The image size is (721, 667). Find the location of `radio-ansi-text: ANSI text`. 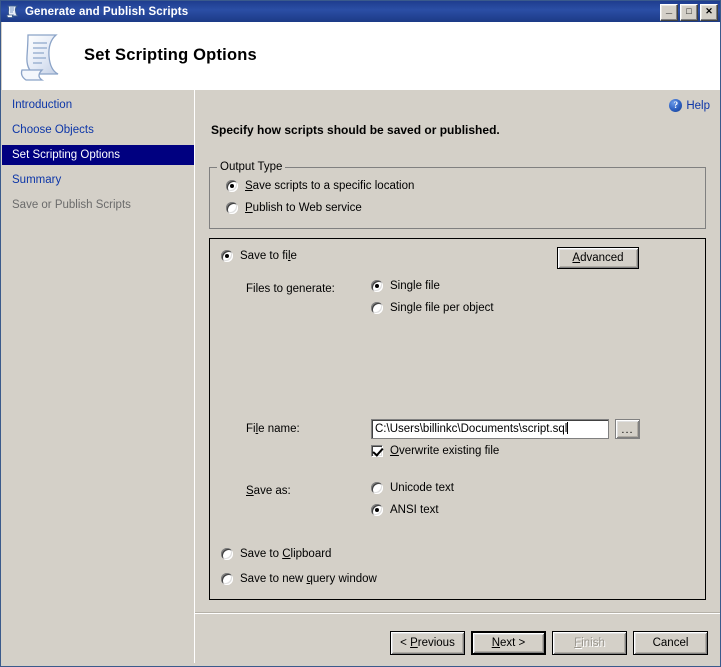

radio-ansi-text: ANSI text is located at coordinates (405, 510).